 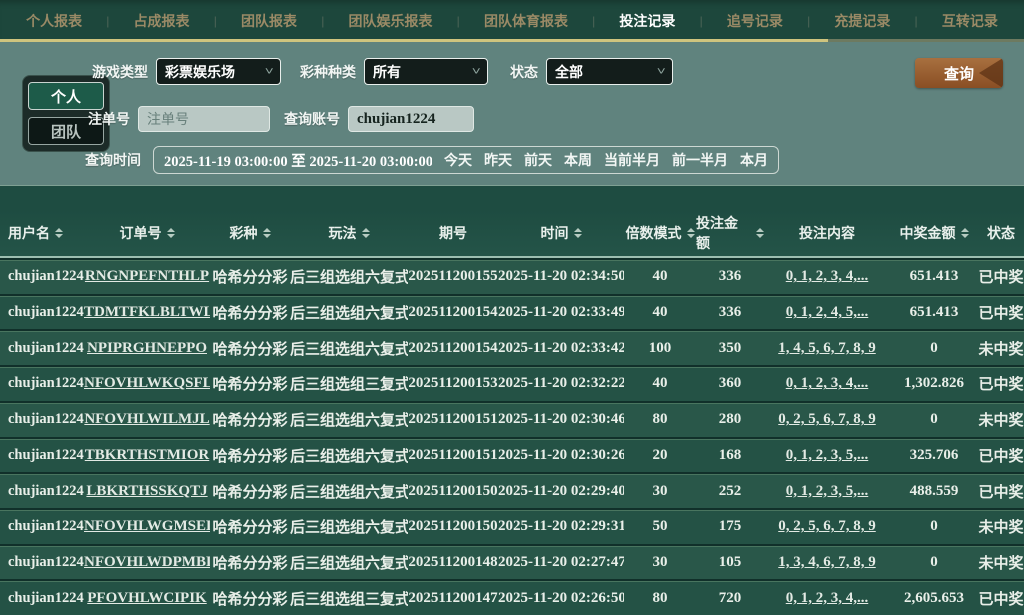 What do you see at coordinates (561, 561) in the screenshot?
I see `cell-time: 2025-11-20 02:27:47` at bounding box center [561, 561].